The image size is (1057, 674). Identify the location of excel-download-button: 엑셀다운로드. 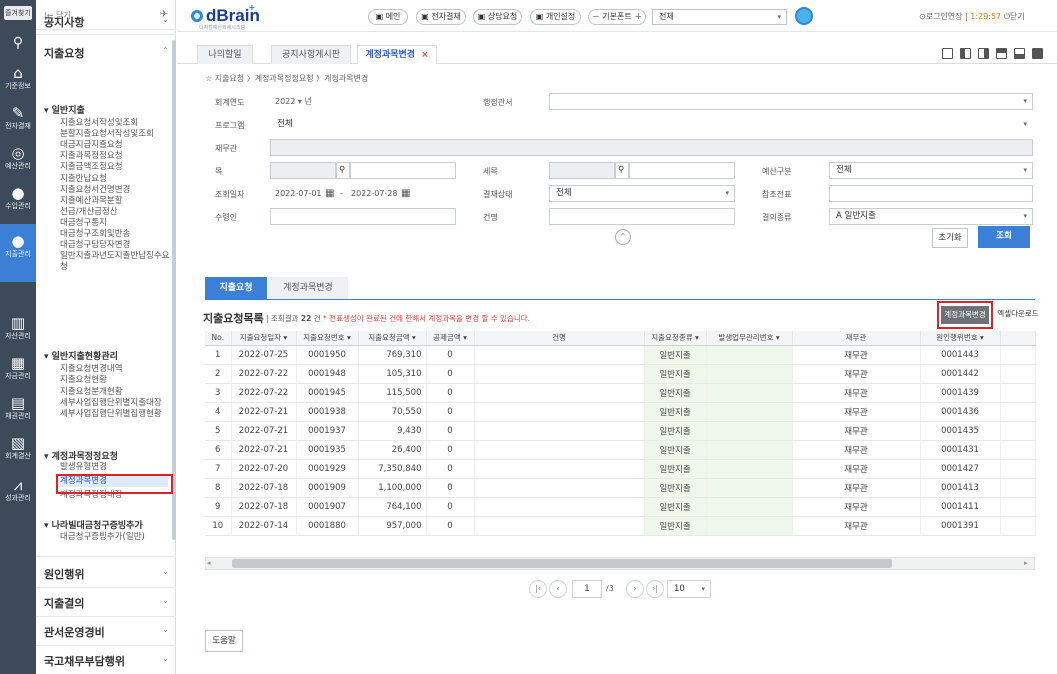
(1018, 315).